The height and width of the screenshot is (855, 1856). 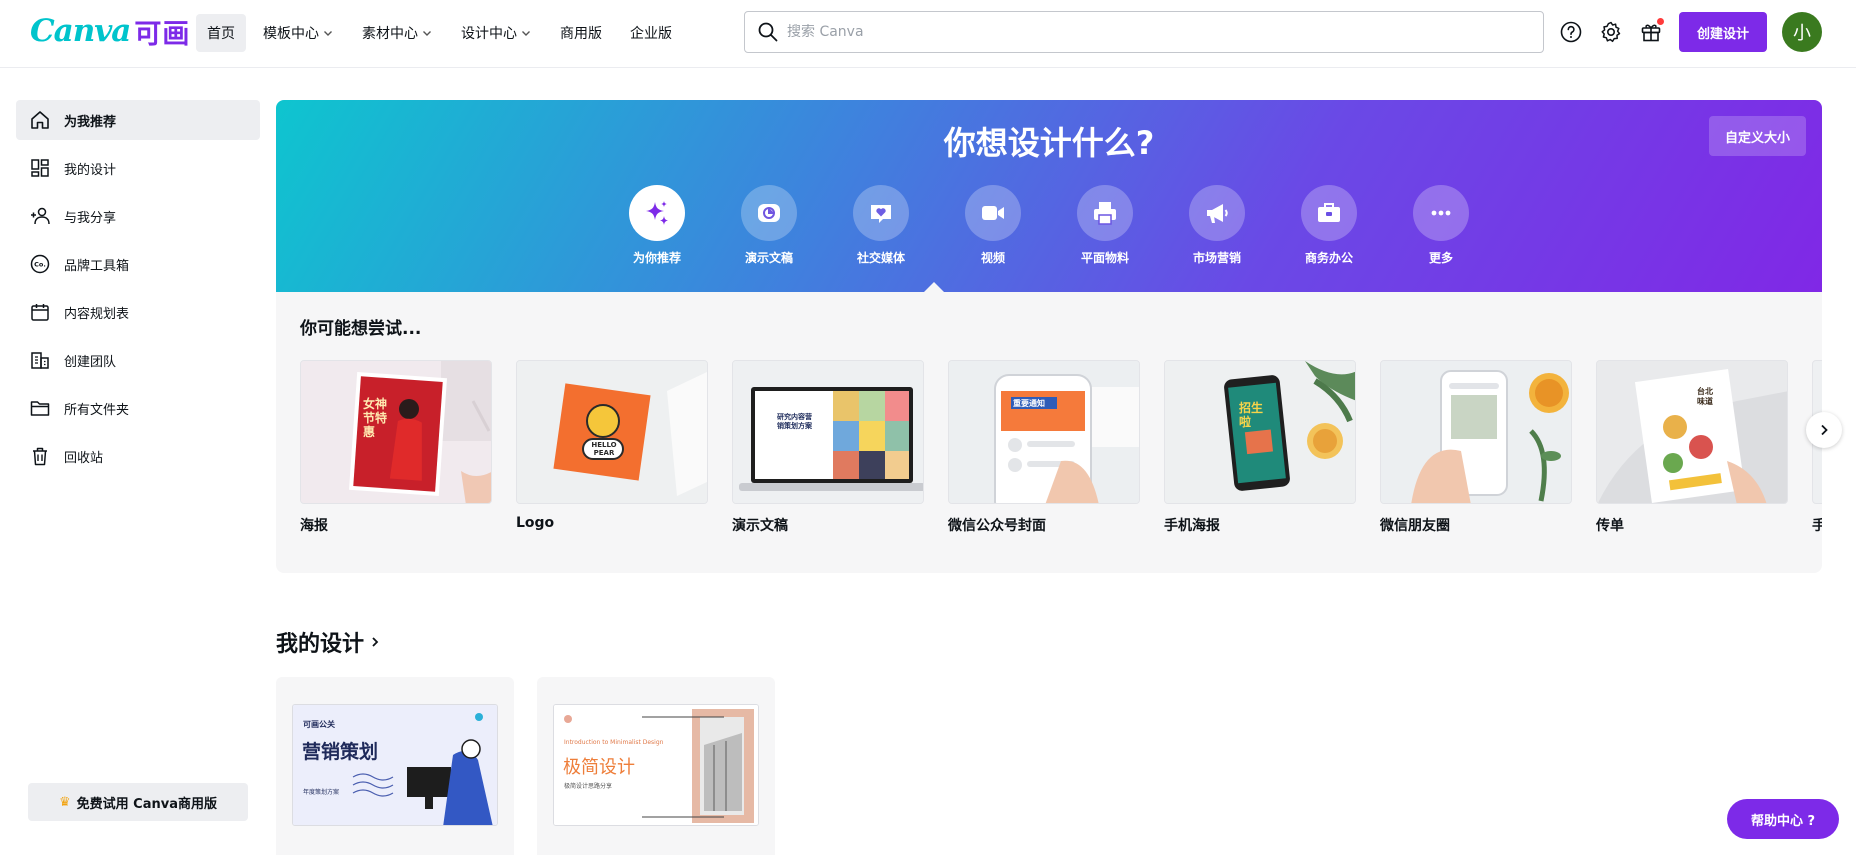 What do you see at coordinates (138, 264) in the screenshot?
I see `sidebar-item-brand-kit: Co. 品牌工具箱` at bounding box center [138, 264].